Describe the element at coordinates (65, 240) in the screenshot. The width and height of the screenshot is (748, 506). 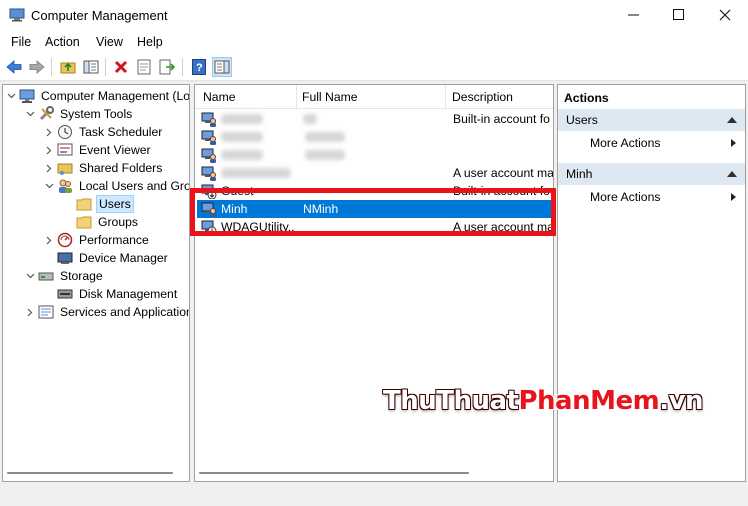
I see `performance-icon` at that location.